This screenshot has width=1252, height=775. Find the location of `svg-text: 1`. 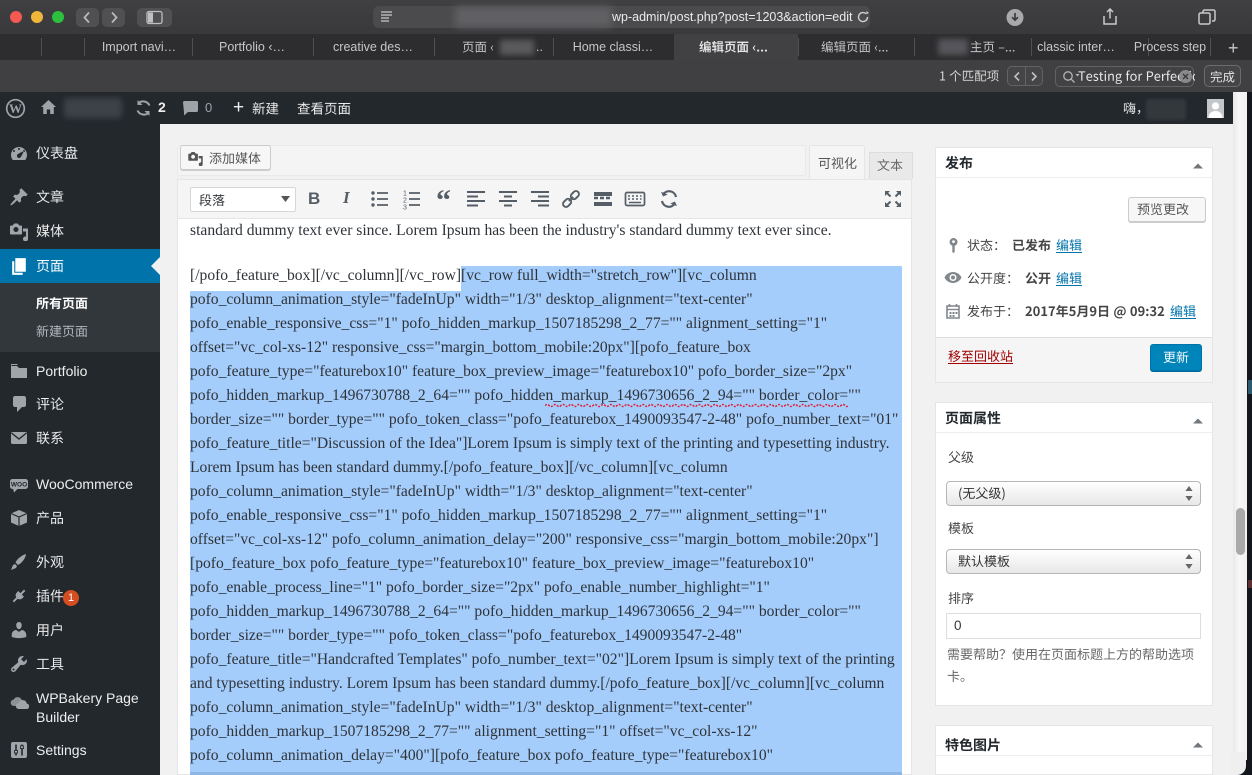

svg-text: 1 is located at coordinates (405, 194).